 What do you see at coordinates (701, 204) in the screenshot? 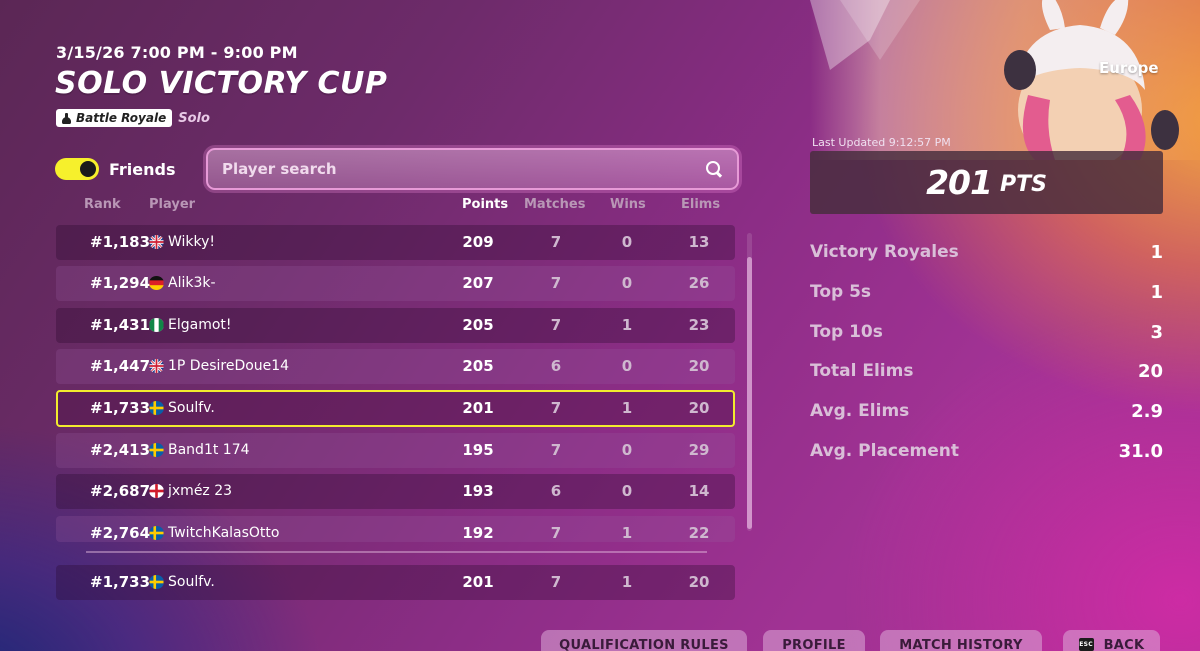
I see `column-header-elims: Elims` at bounding box center [701, 204].